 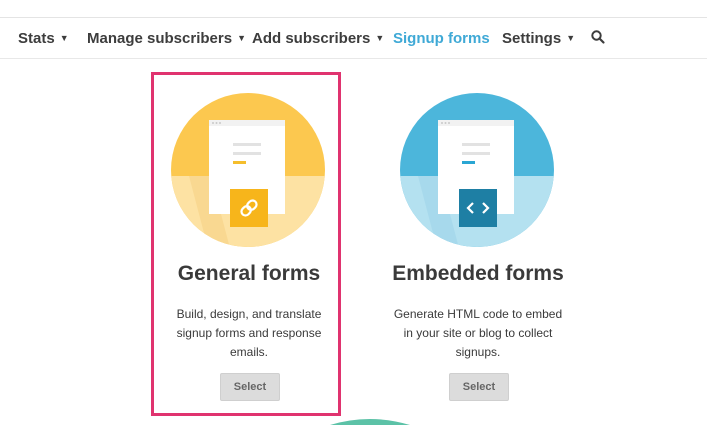 What do you see at coordinates (477, 170) in the screenshot?
I see `embedded-forms-illustration` at bounding box center [477, 170].